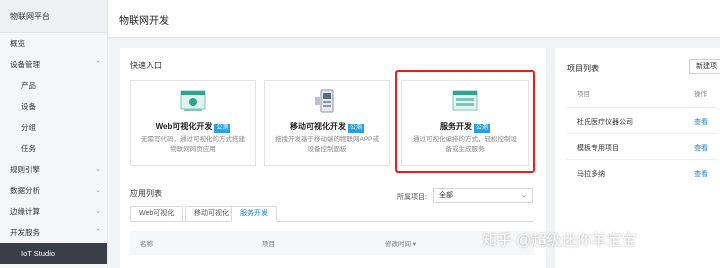 Image resolution: width=720 pixels, height=268 pixels. I want to click on sidebar-item: 边缘计算 ⌄, so click(53, 211).